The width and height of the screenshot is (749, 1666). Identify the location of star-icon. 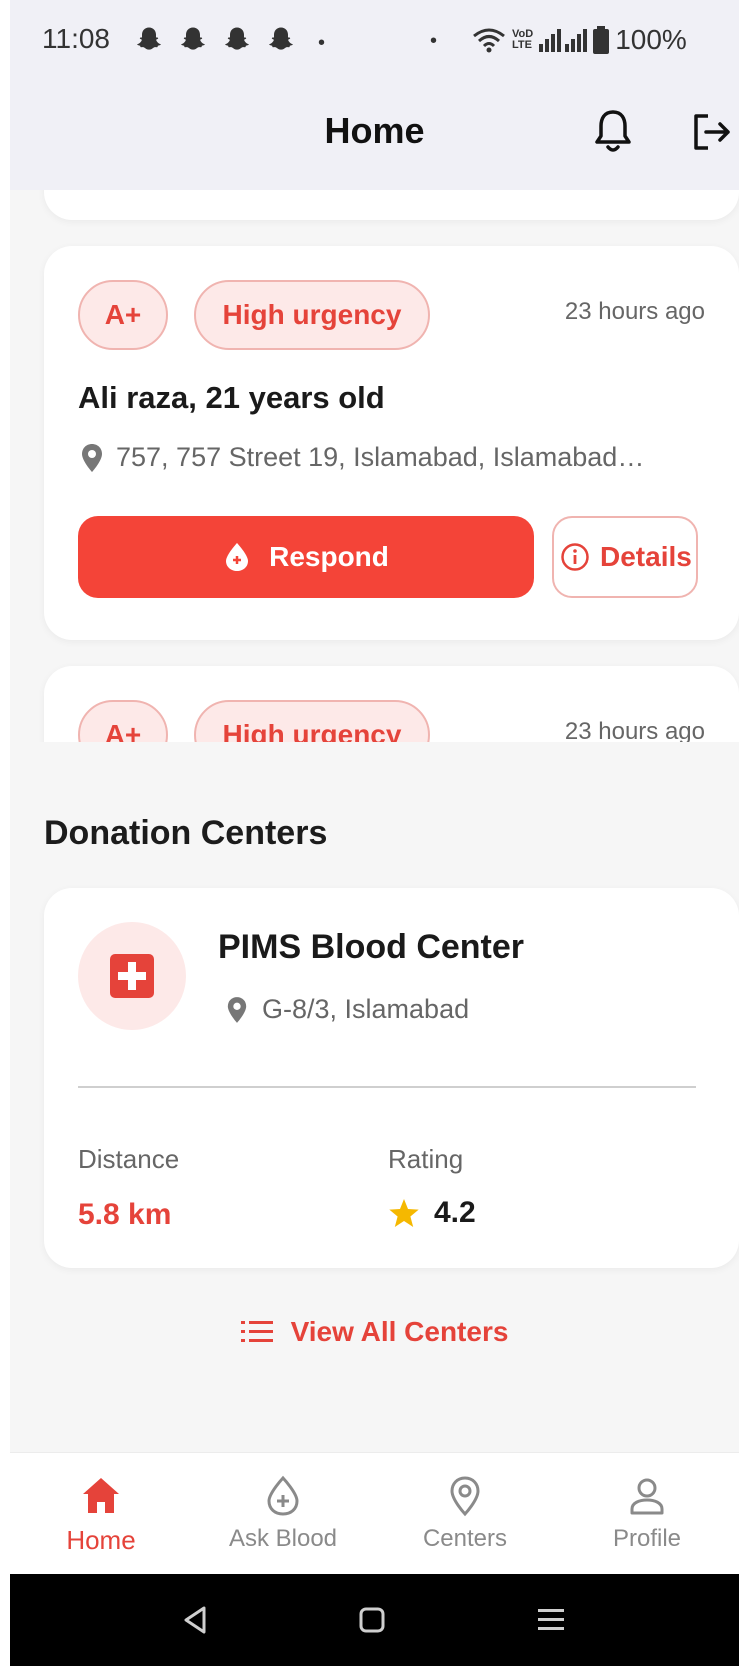
(404, 1213).